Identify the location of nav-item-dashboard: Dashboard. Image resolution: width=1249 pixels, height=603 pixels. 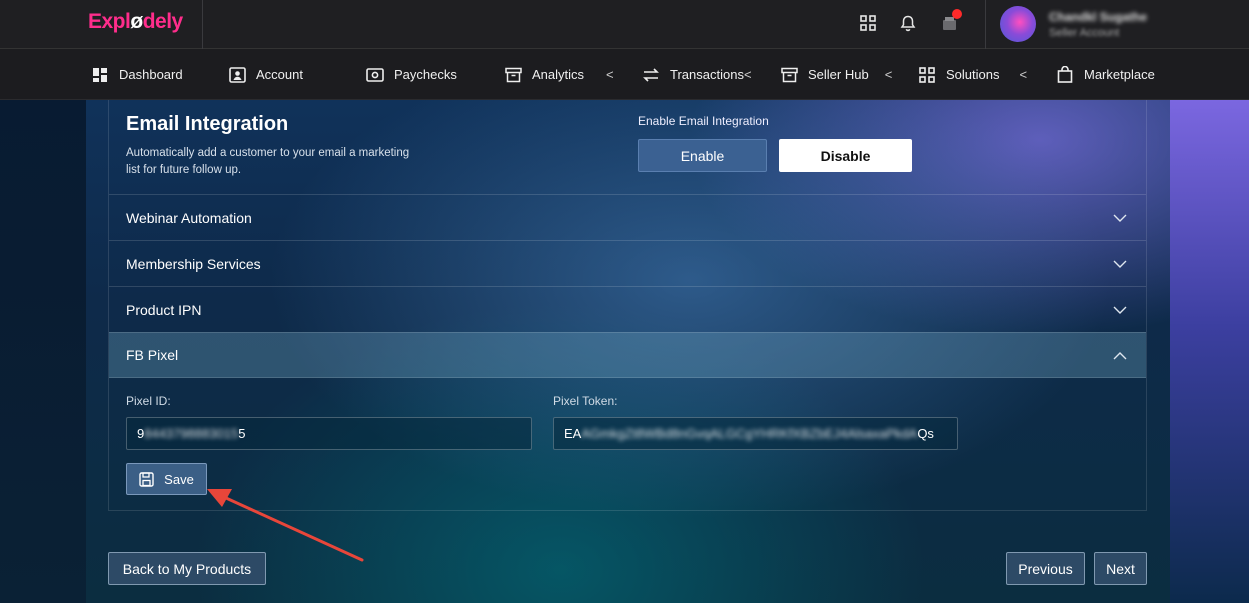
(137, 74).